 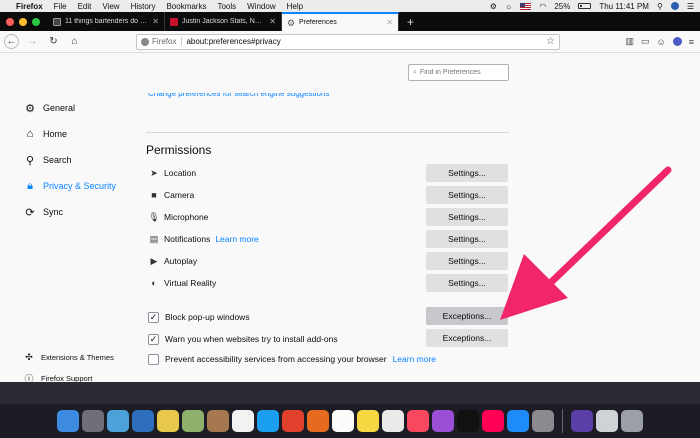 What do you see at coordinates (162, 41) in the screenshot?
I see `identity-box: Firefox` at bounding box center [162, 41].